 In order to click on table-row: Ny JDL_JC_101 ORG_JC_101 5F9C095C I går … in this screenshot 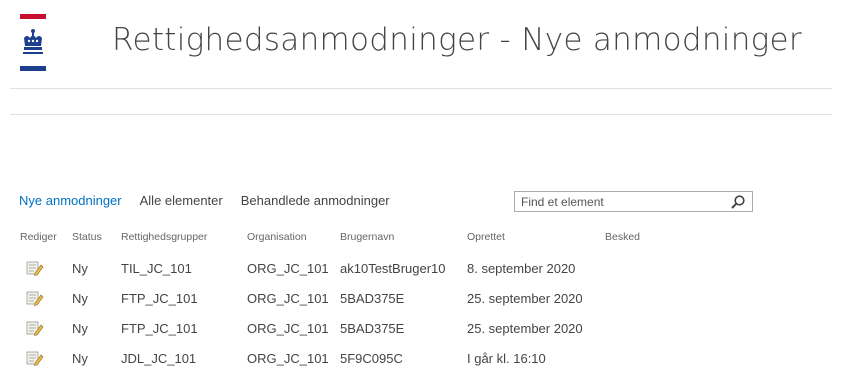, I will do `click(342, 358)`.